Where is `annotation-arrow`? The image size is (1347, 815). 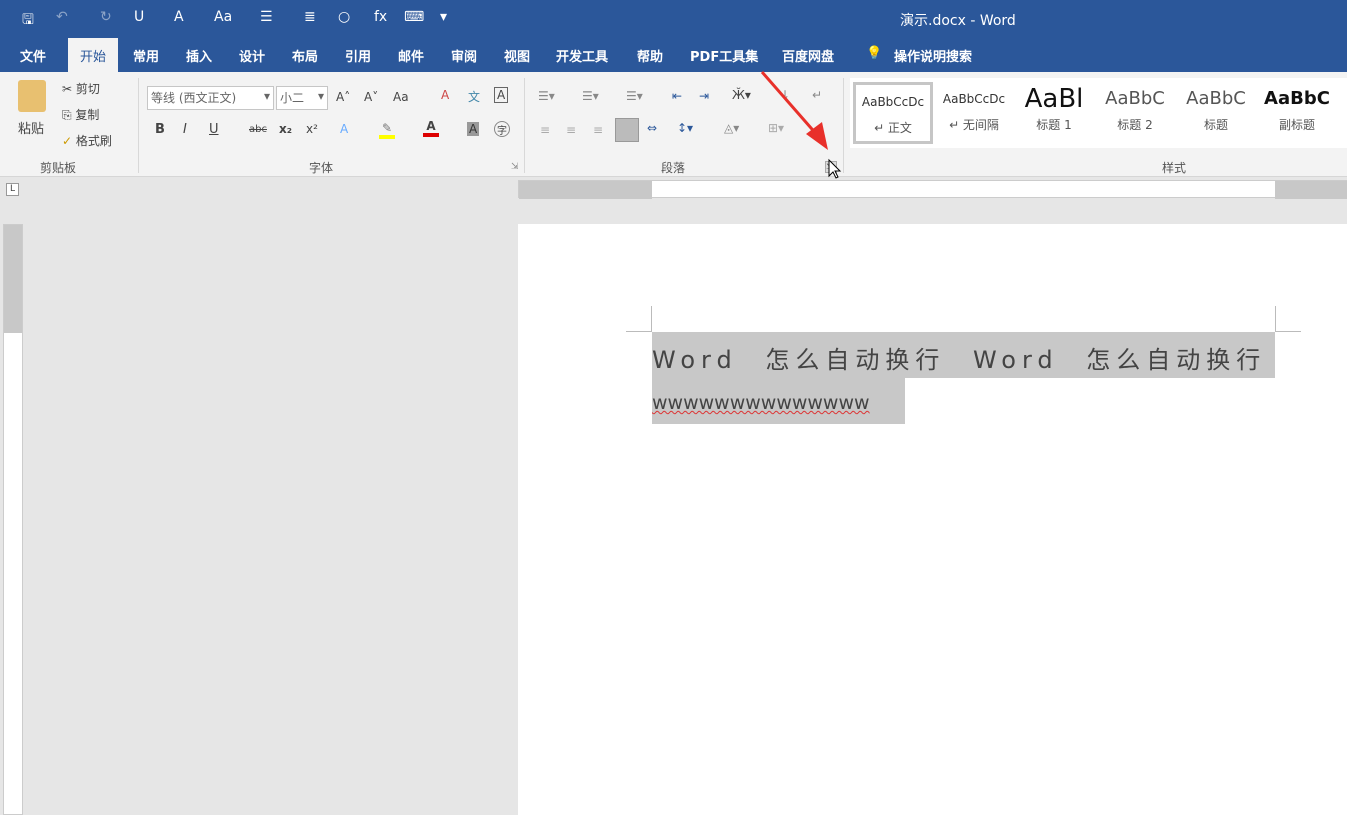 annotation-arrow is located at coordinates (801, 125).